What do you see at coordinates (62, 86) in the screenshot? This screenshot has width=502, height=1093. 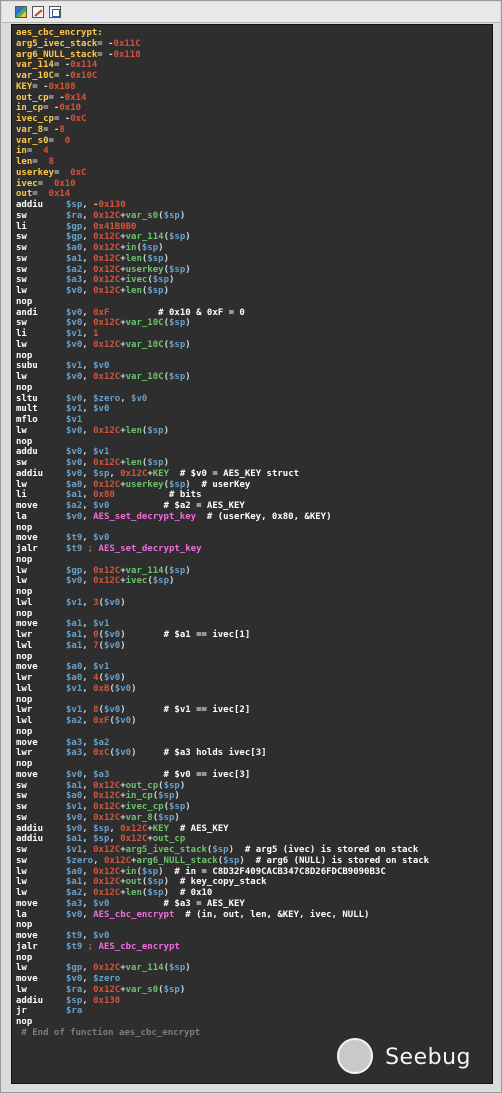 I see `code-token: 0x108` at bounding box center [62, 86].